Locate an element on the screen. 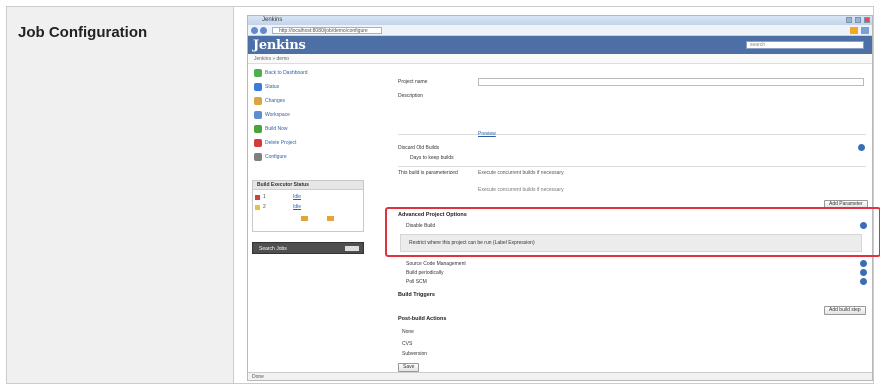 Image resolution: width=880 pixels, height=388 pixels. breadcrumb-text: Jenkins » demo is located at coordinates (271, 59).